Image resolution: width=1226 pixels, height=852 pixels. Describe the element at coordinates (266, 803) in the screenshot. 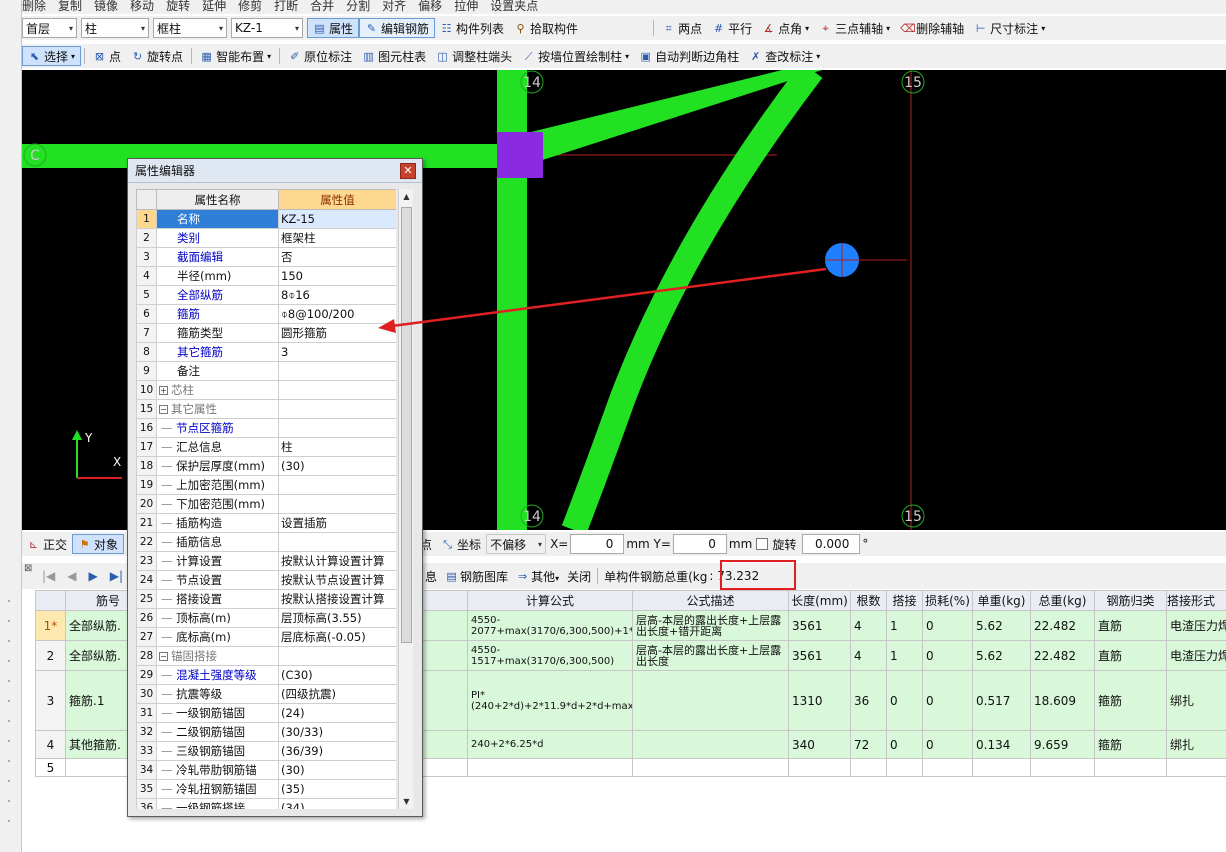

I see `property-row: 36— 一级钢筋搭接 (34)` at that location.